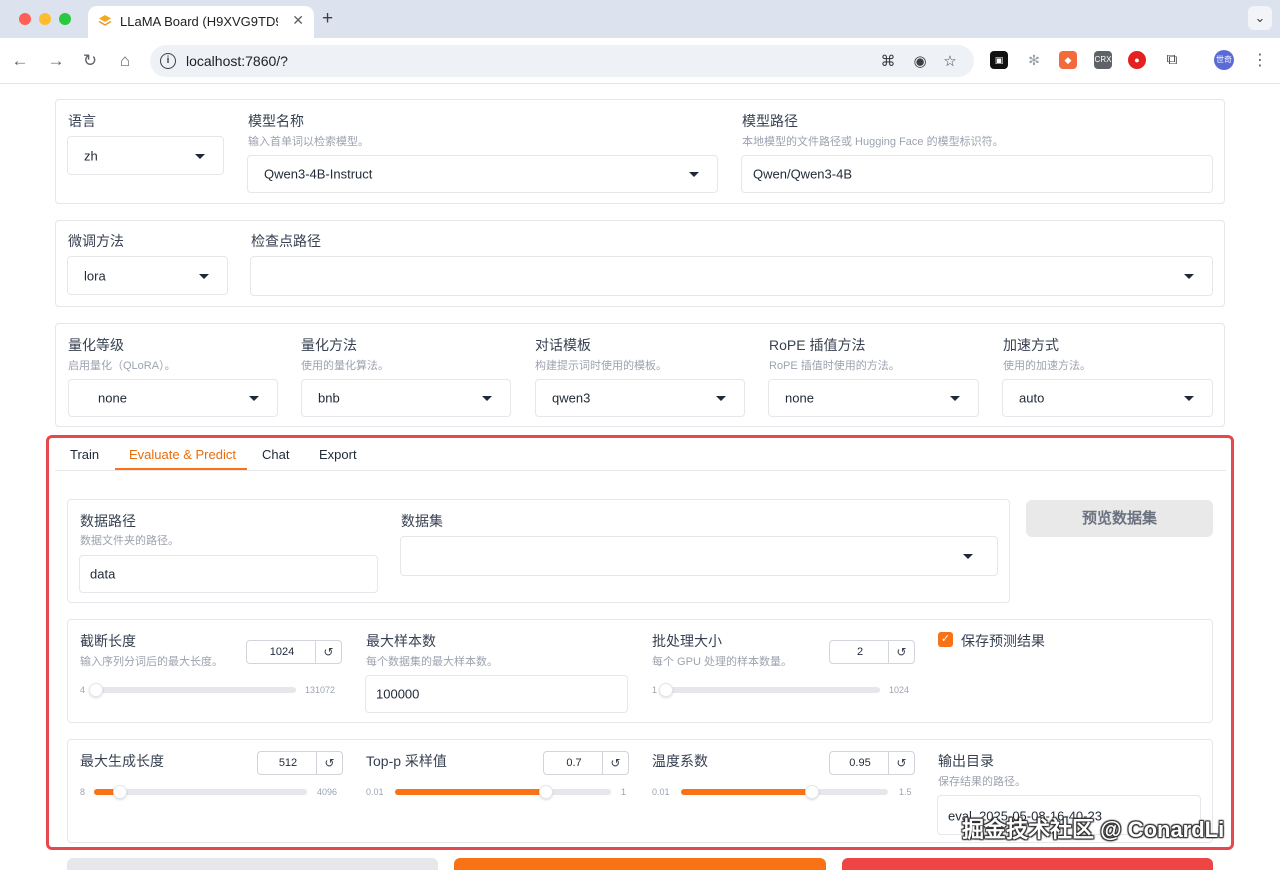 The height and width of the screenshot is (870, 1280). Describe the element at coordinates (95, 275) in the screenshot. I see `finetune-method-value: lora` at that location.